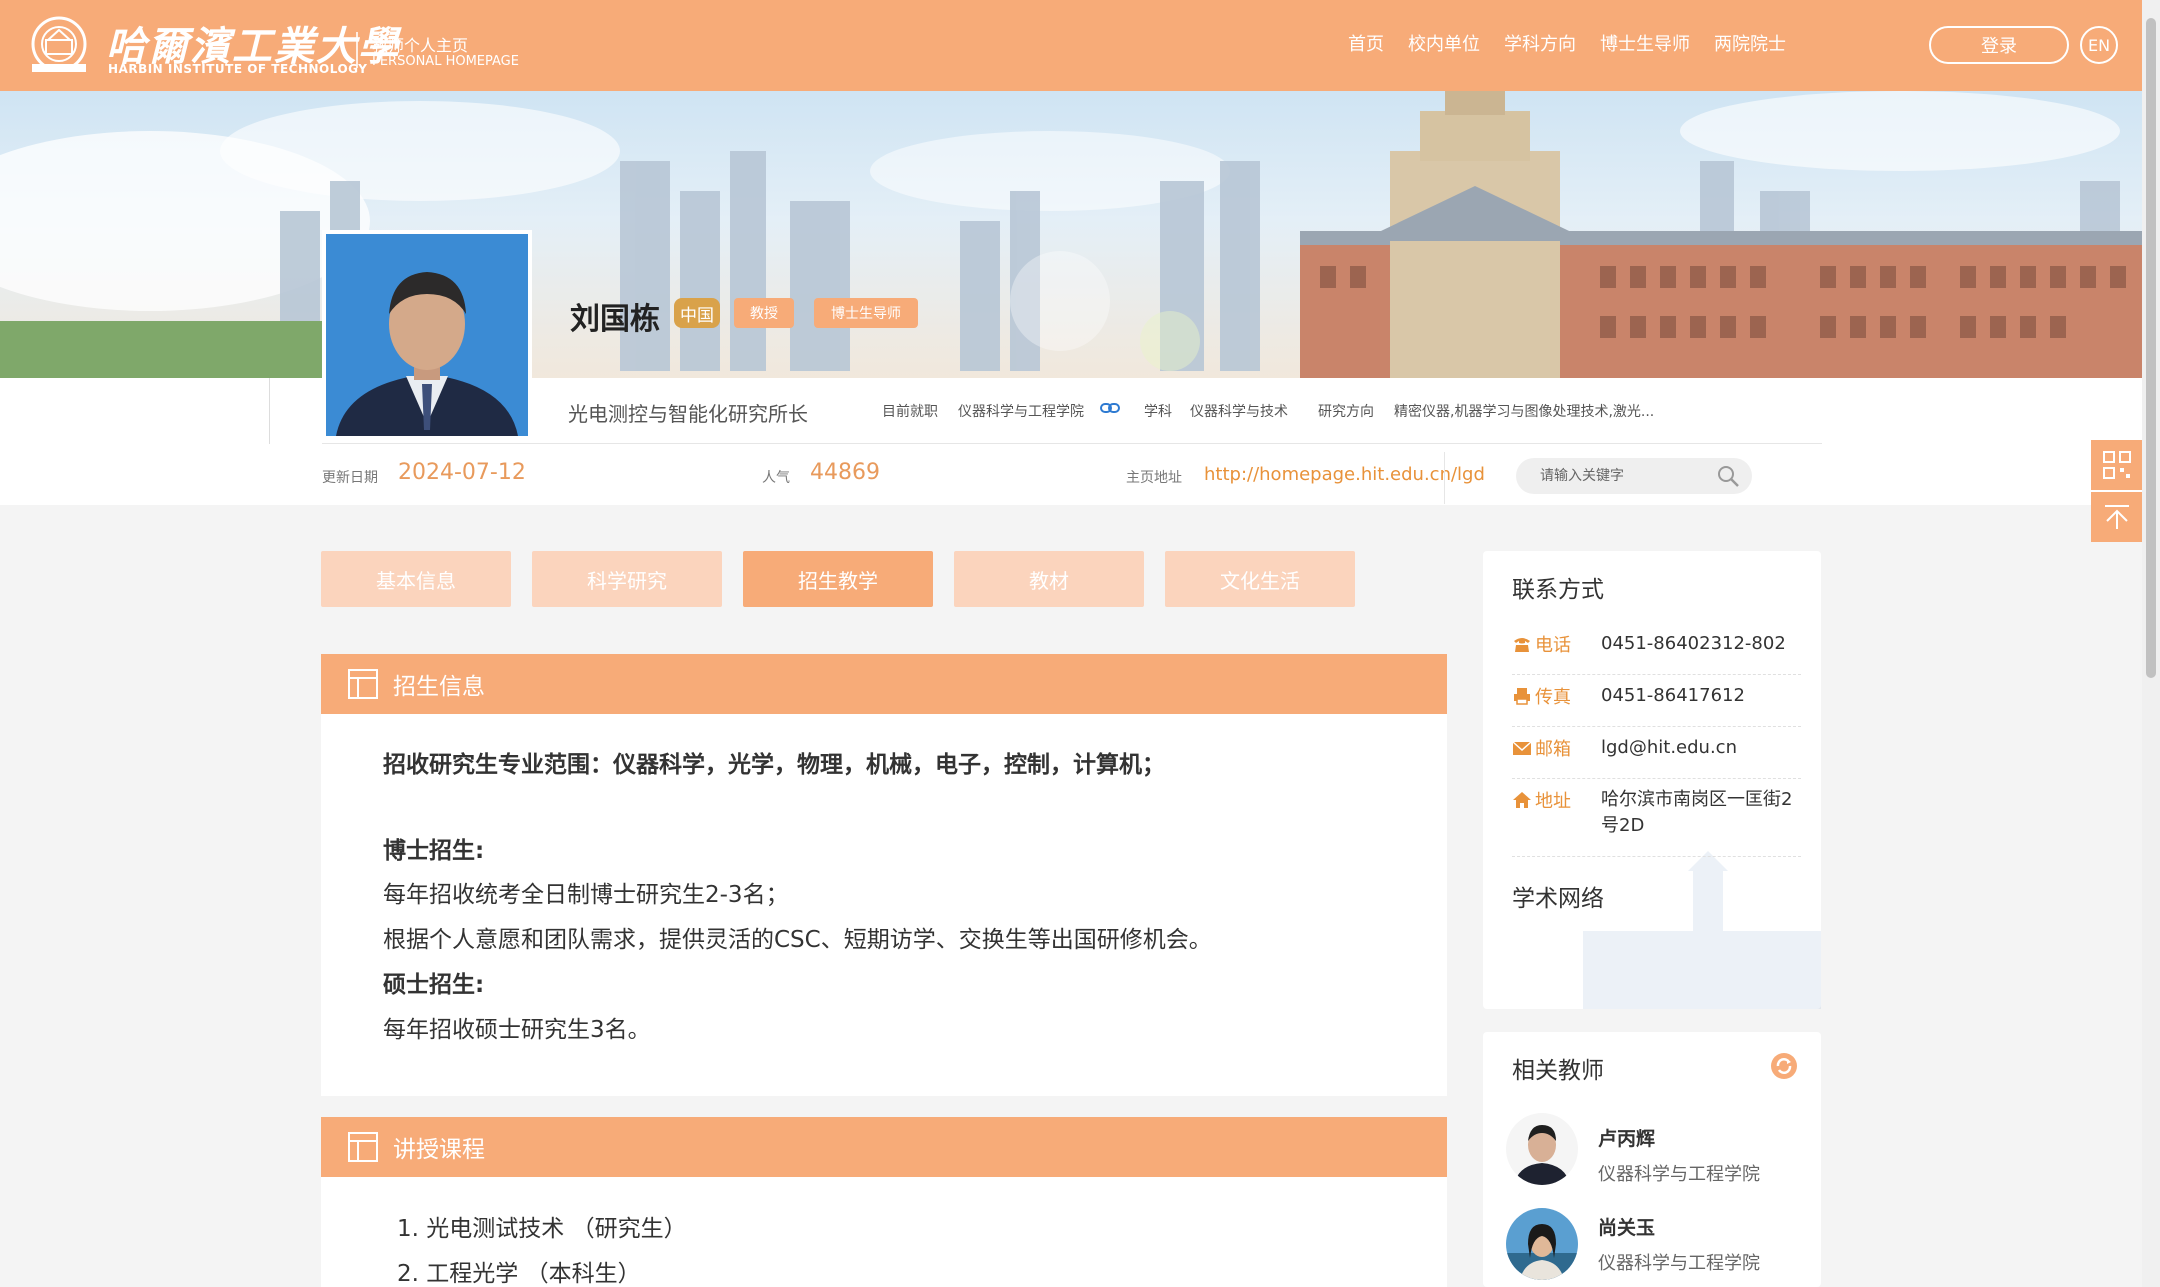 The height and width of the screenshot is (1287, 2160). Describe the element at coordinates (1346, 412) in the screenshot. I see `research-label: 研究方向` at that location.